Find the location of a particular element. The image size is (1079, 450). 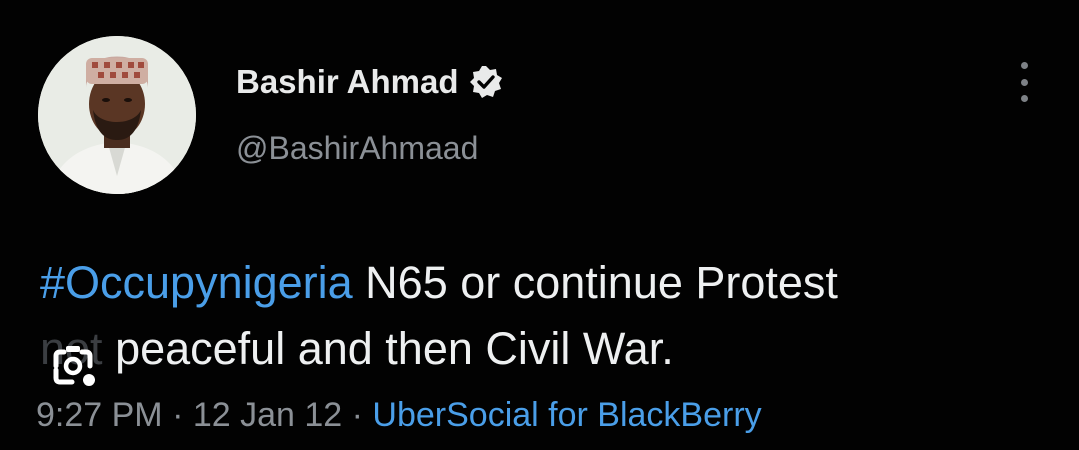

hashtag-link: #Occupynigeria is located at coordinates (196, 282).